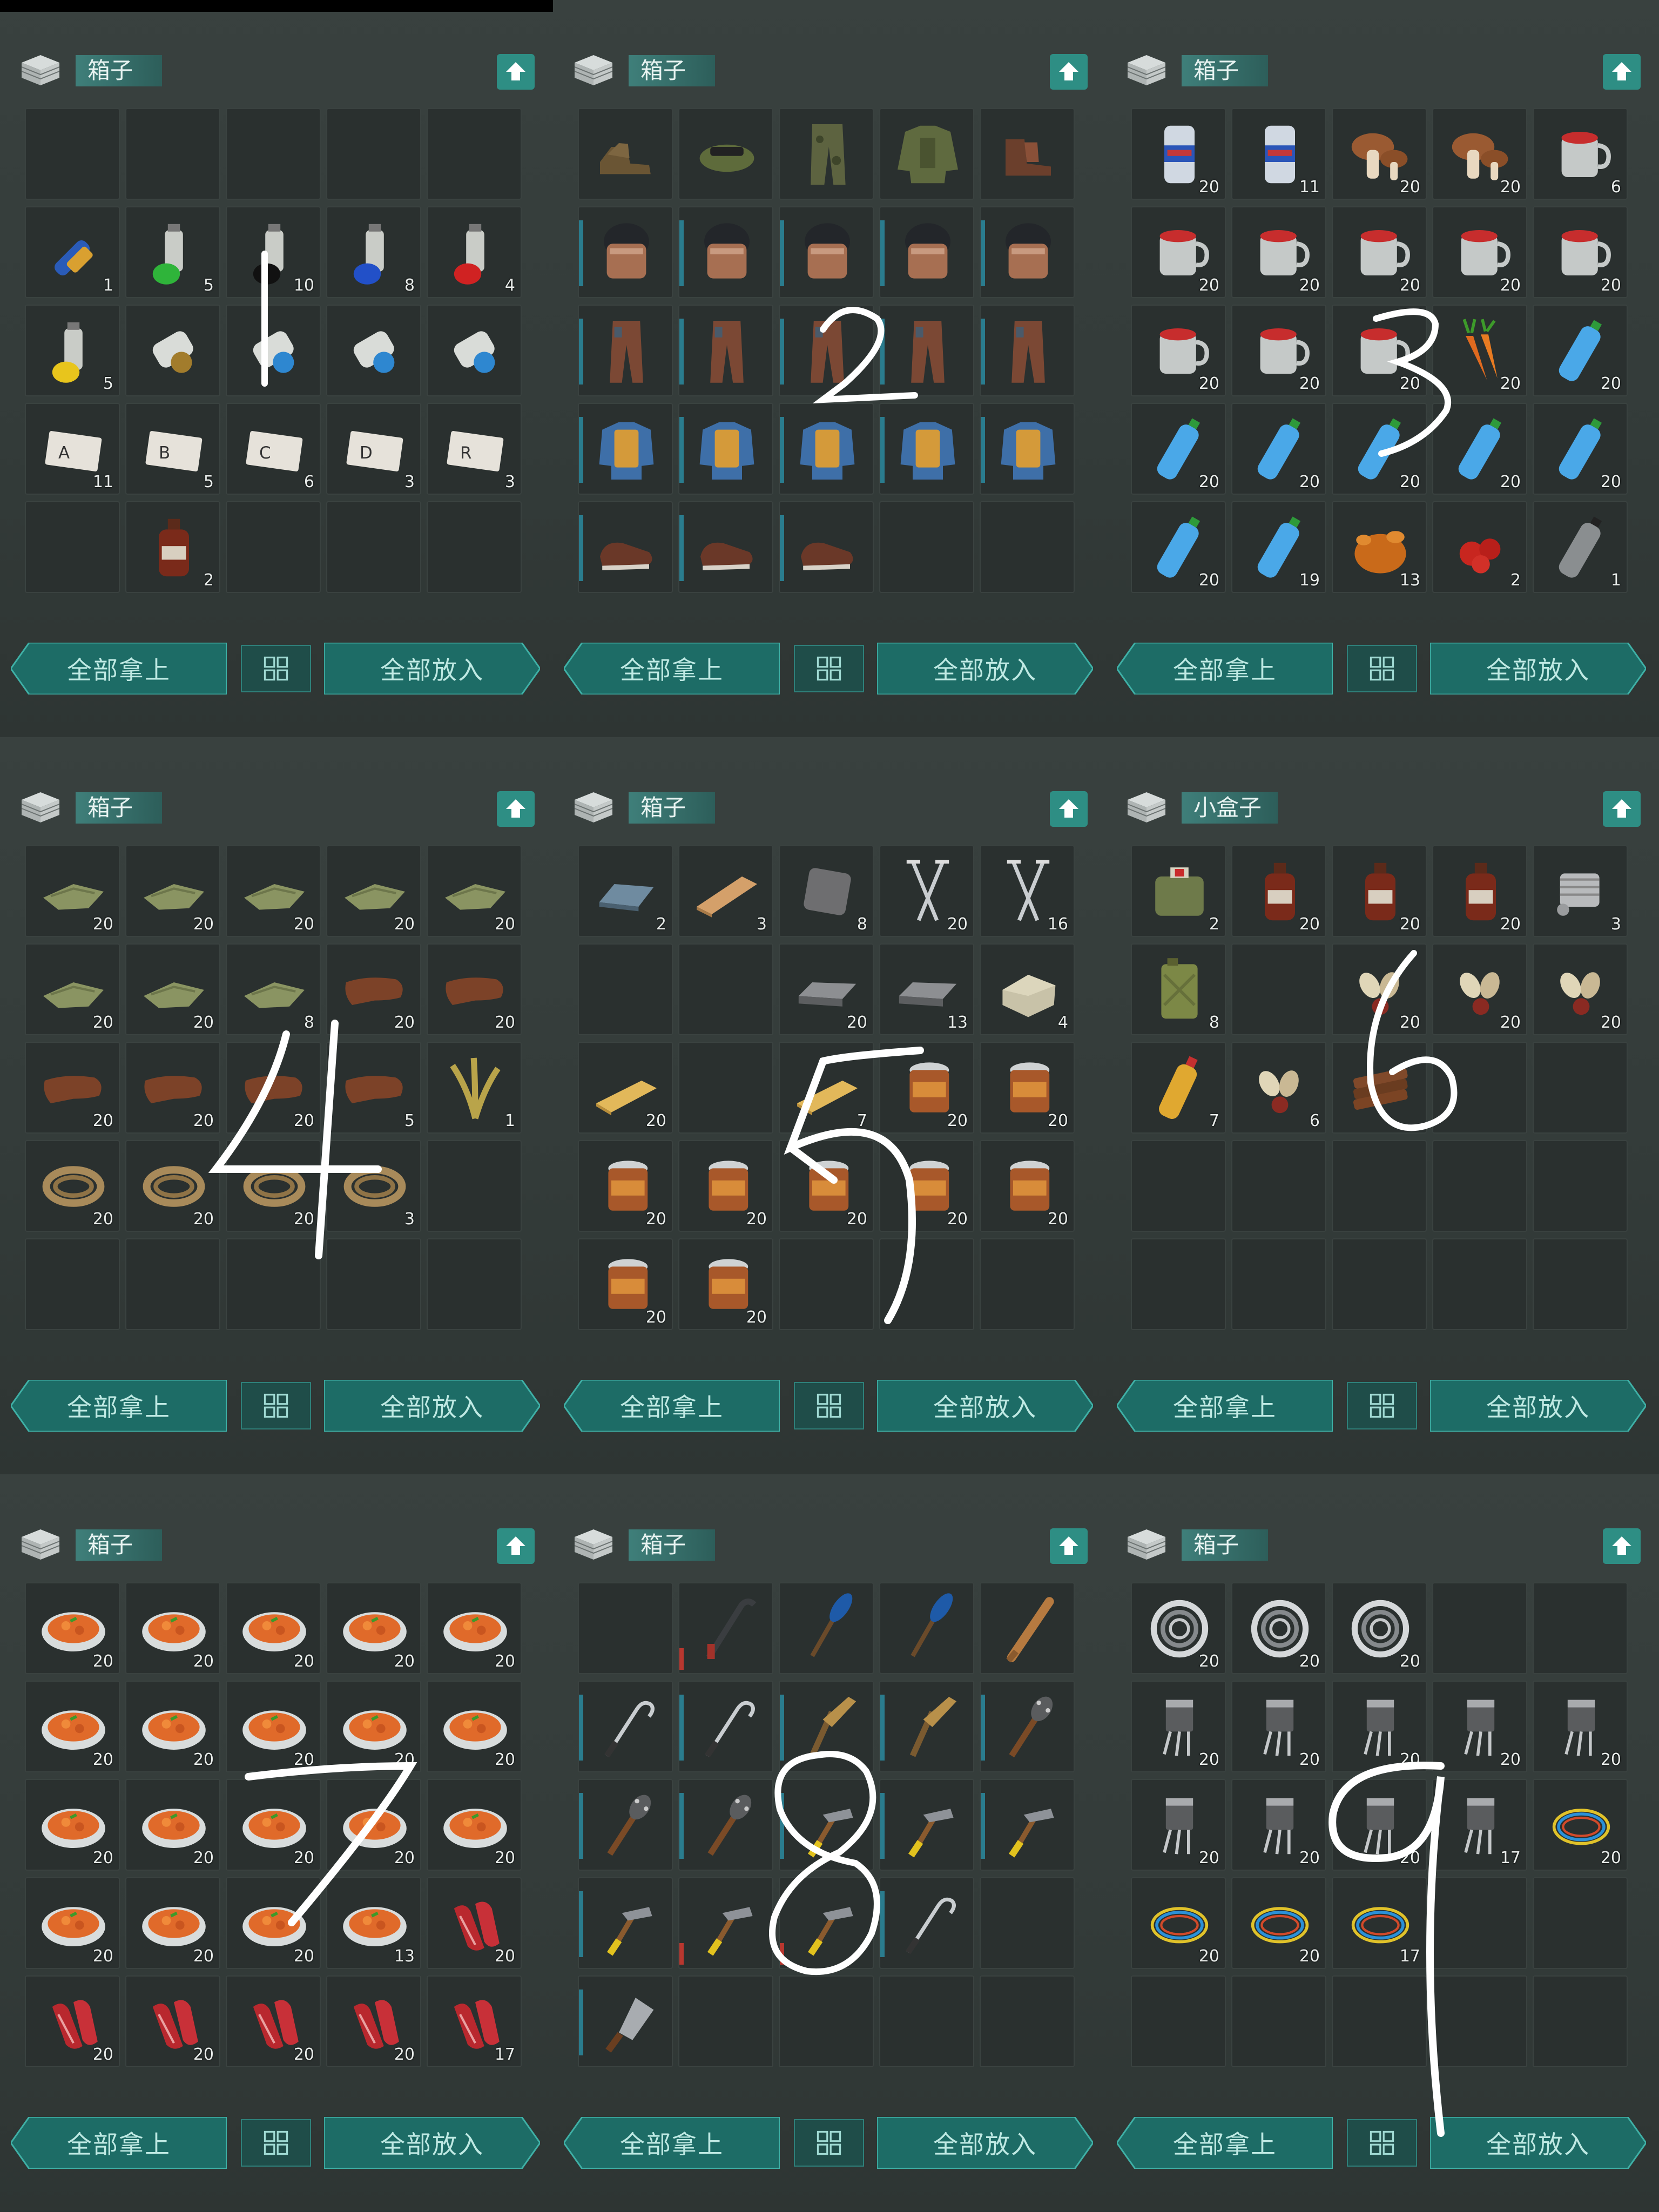 The image size is (1659, 2212). I want to click on inventory-slot: C6, so click(273, 449).